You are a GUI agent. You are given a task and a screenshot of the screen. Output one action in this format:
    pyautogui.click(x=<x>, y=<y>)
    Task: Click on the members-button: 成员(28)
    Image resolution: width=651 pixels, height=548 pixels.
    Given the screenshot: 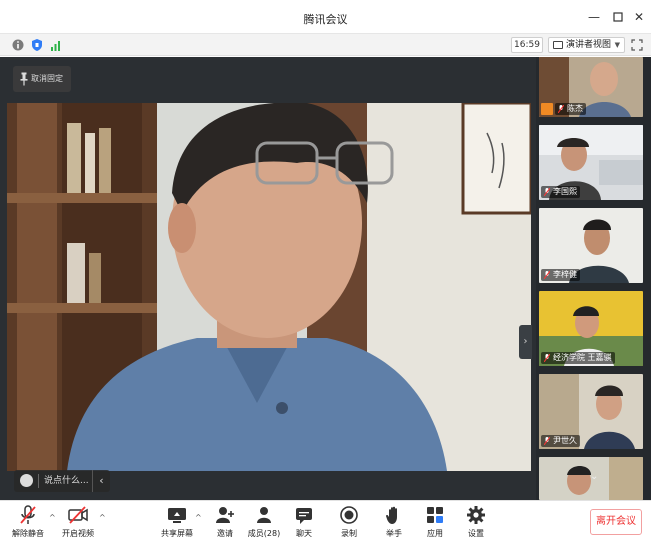 What is the action you would take?
    pyautogui.click(x=264, y=525)
    